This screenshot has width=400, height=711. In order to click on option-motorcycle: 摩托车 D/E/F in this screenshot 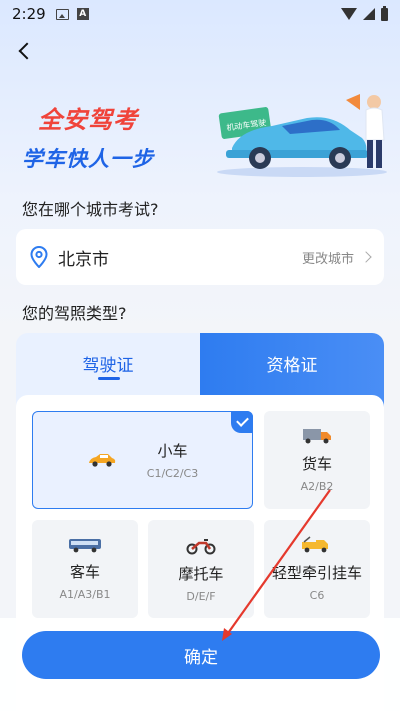, I will do `click(201, 569)`.